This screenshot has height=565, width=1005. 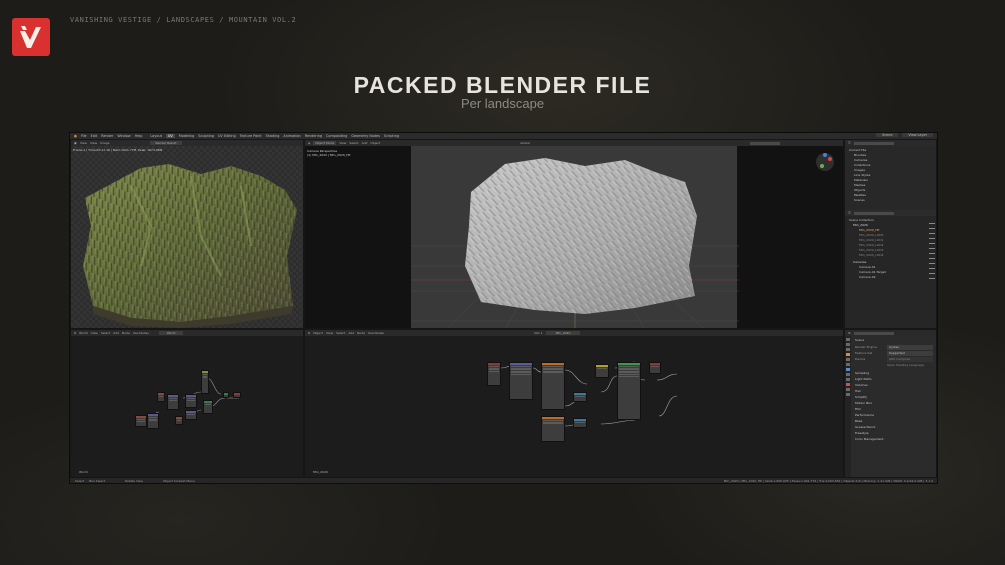 What do you see at coordinates (849, 143) in the screenshot?
I see `outliner-type-icon: ☰` at bounding box center [849, 143].